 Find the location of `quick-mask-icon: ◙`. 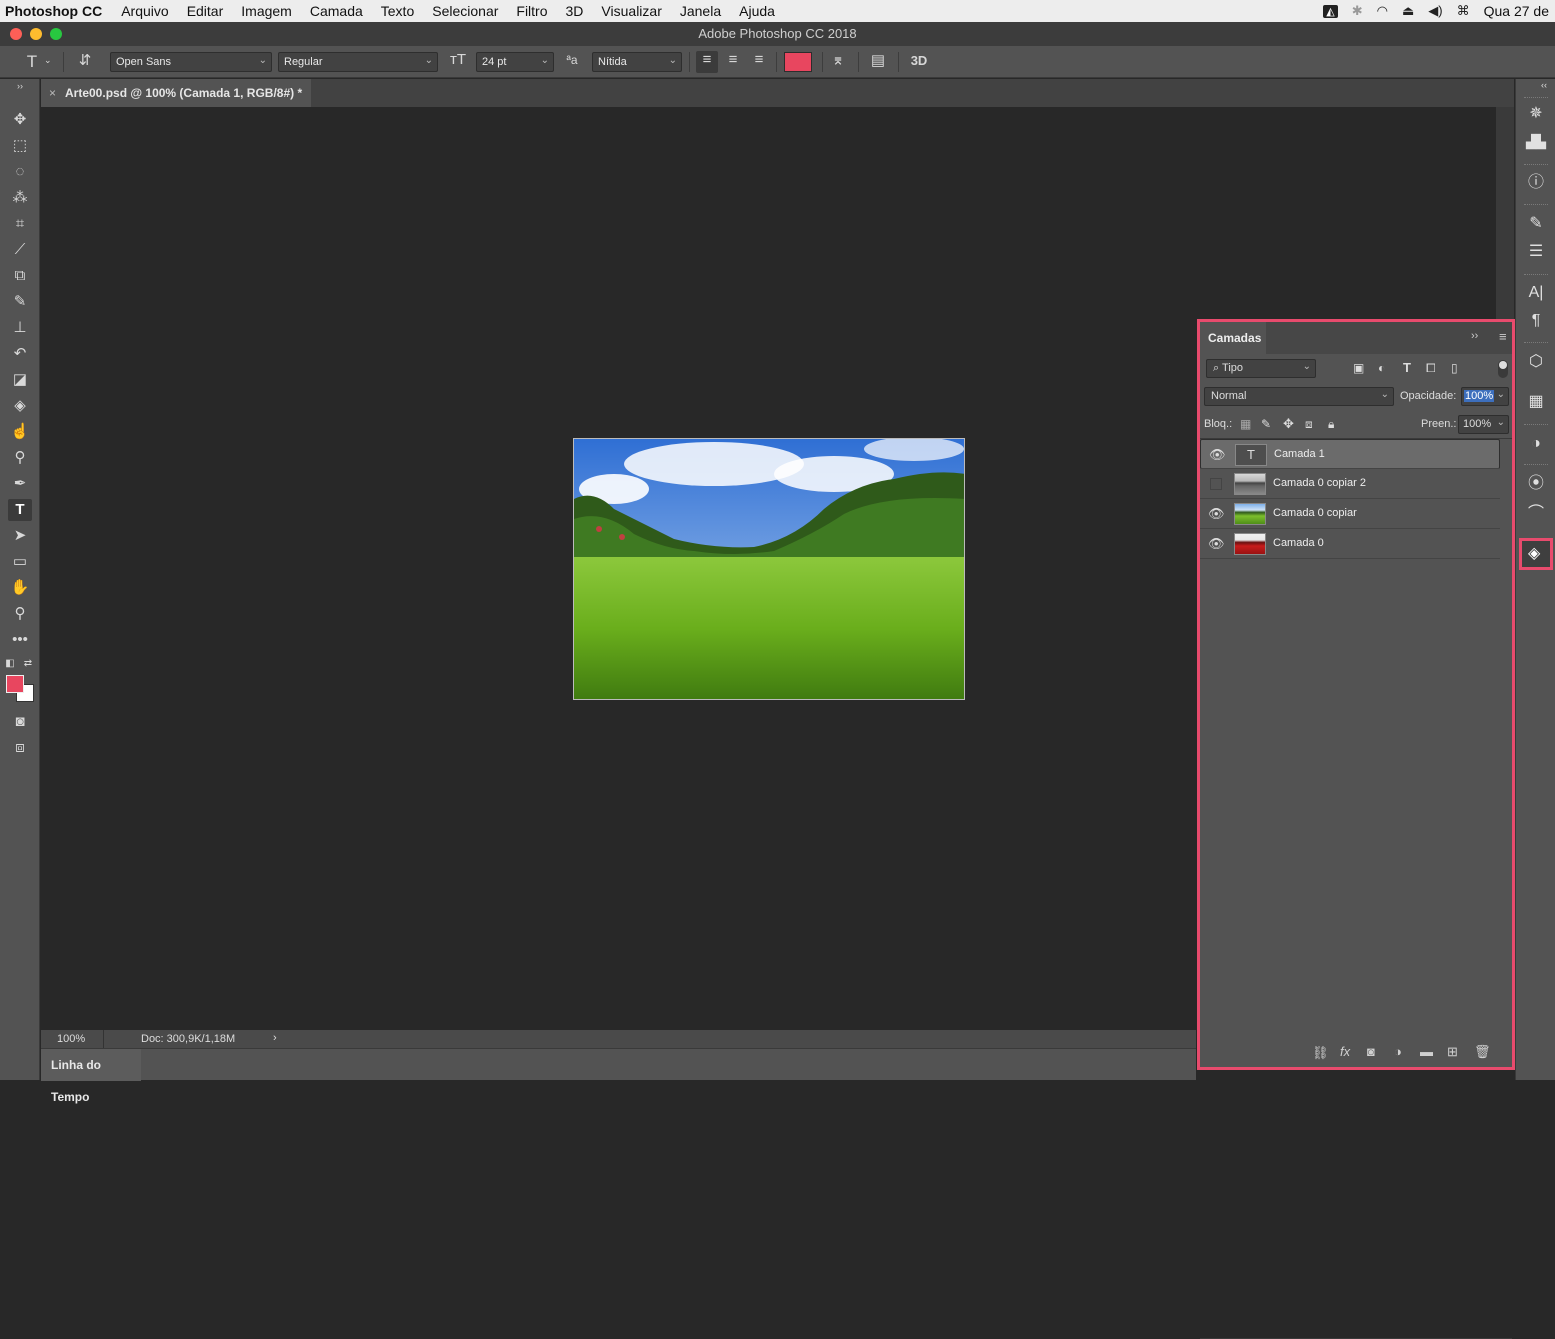

quick-mask-icon: ◙ is located at coordinates (20, 722).